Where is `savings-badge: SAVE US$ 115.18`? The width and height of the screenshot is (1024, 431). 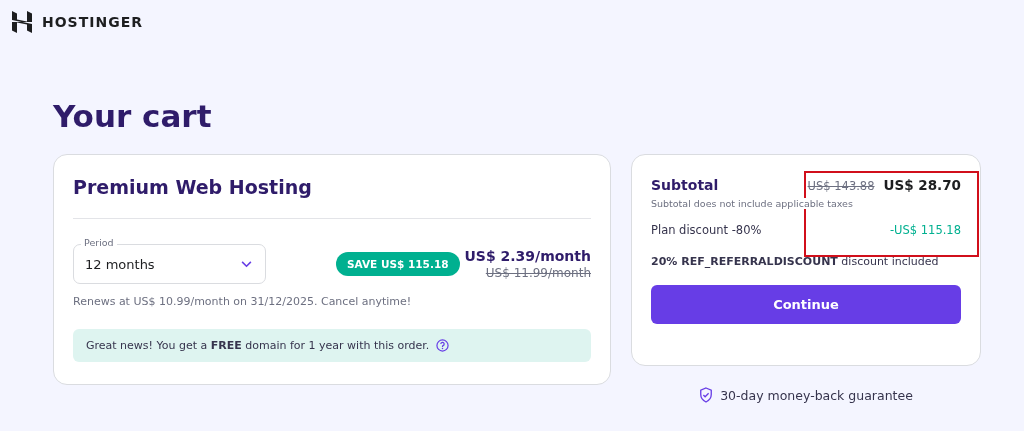
savings-badge: SAVE US$ 115.18 is located at coordinates (398, 264).